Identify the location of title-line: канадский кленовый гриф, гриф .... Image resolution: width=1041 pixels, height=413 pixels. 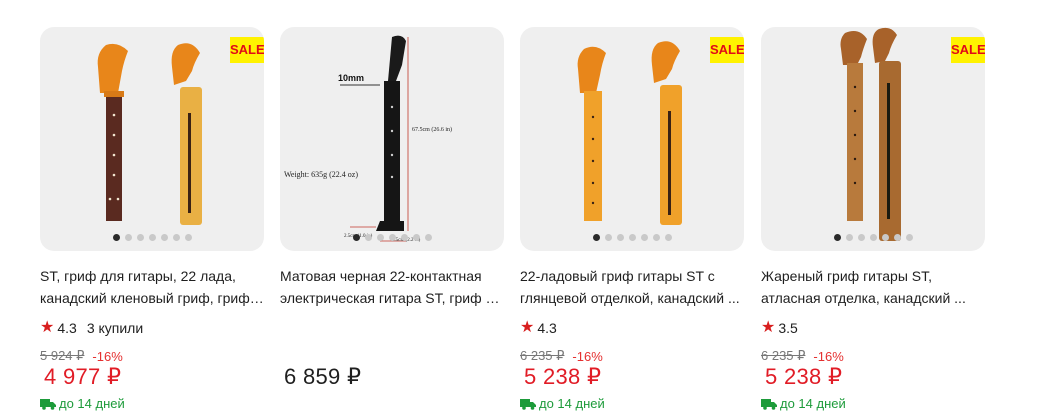
(152, 298).